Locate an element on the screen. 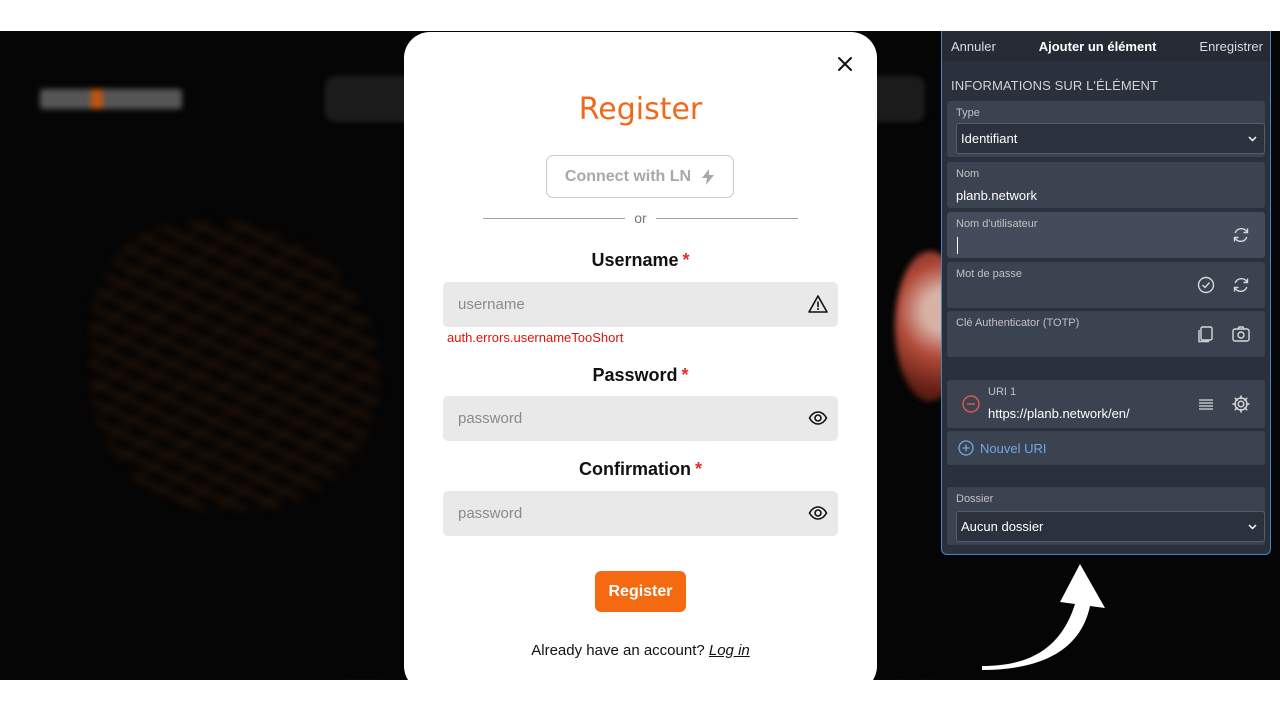  username-field is located at coordinates (640, 304).